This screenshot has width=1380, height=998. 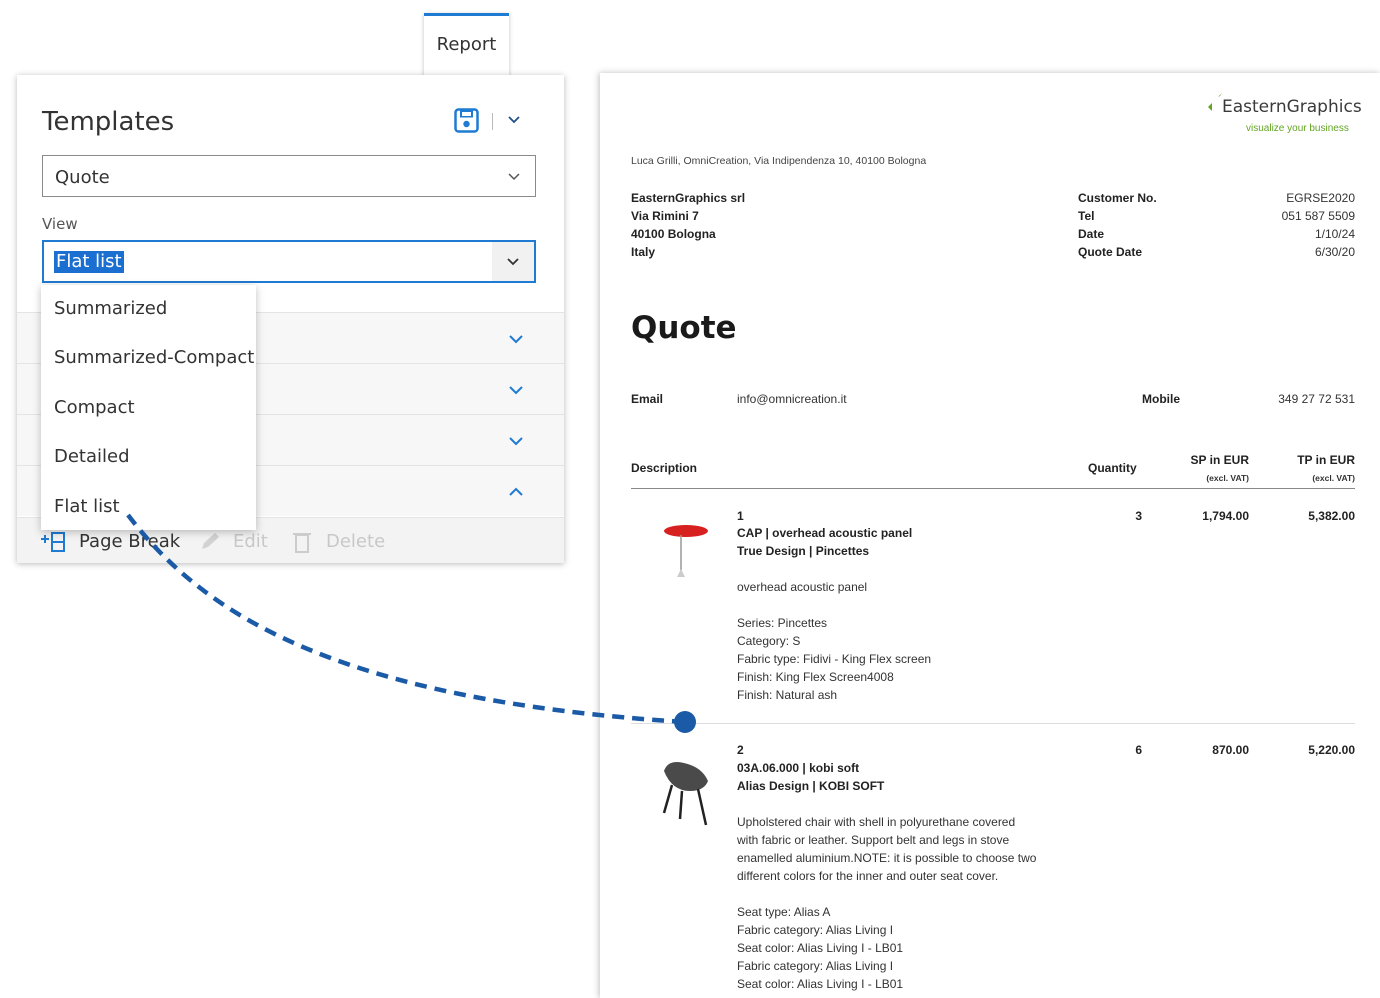 What do you see at coordinates (1227, 478) in the screenshot?
I see `col-sp-note: (excl. VAT)` at bounding box center [1227, 478].